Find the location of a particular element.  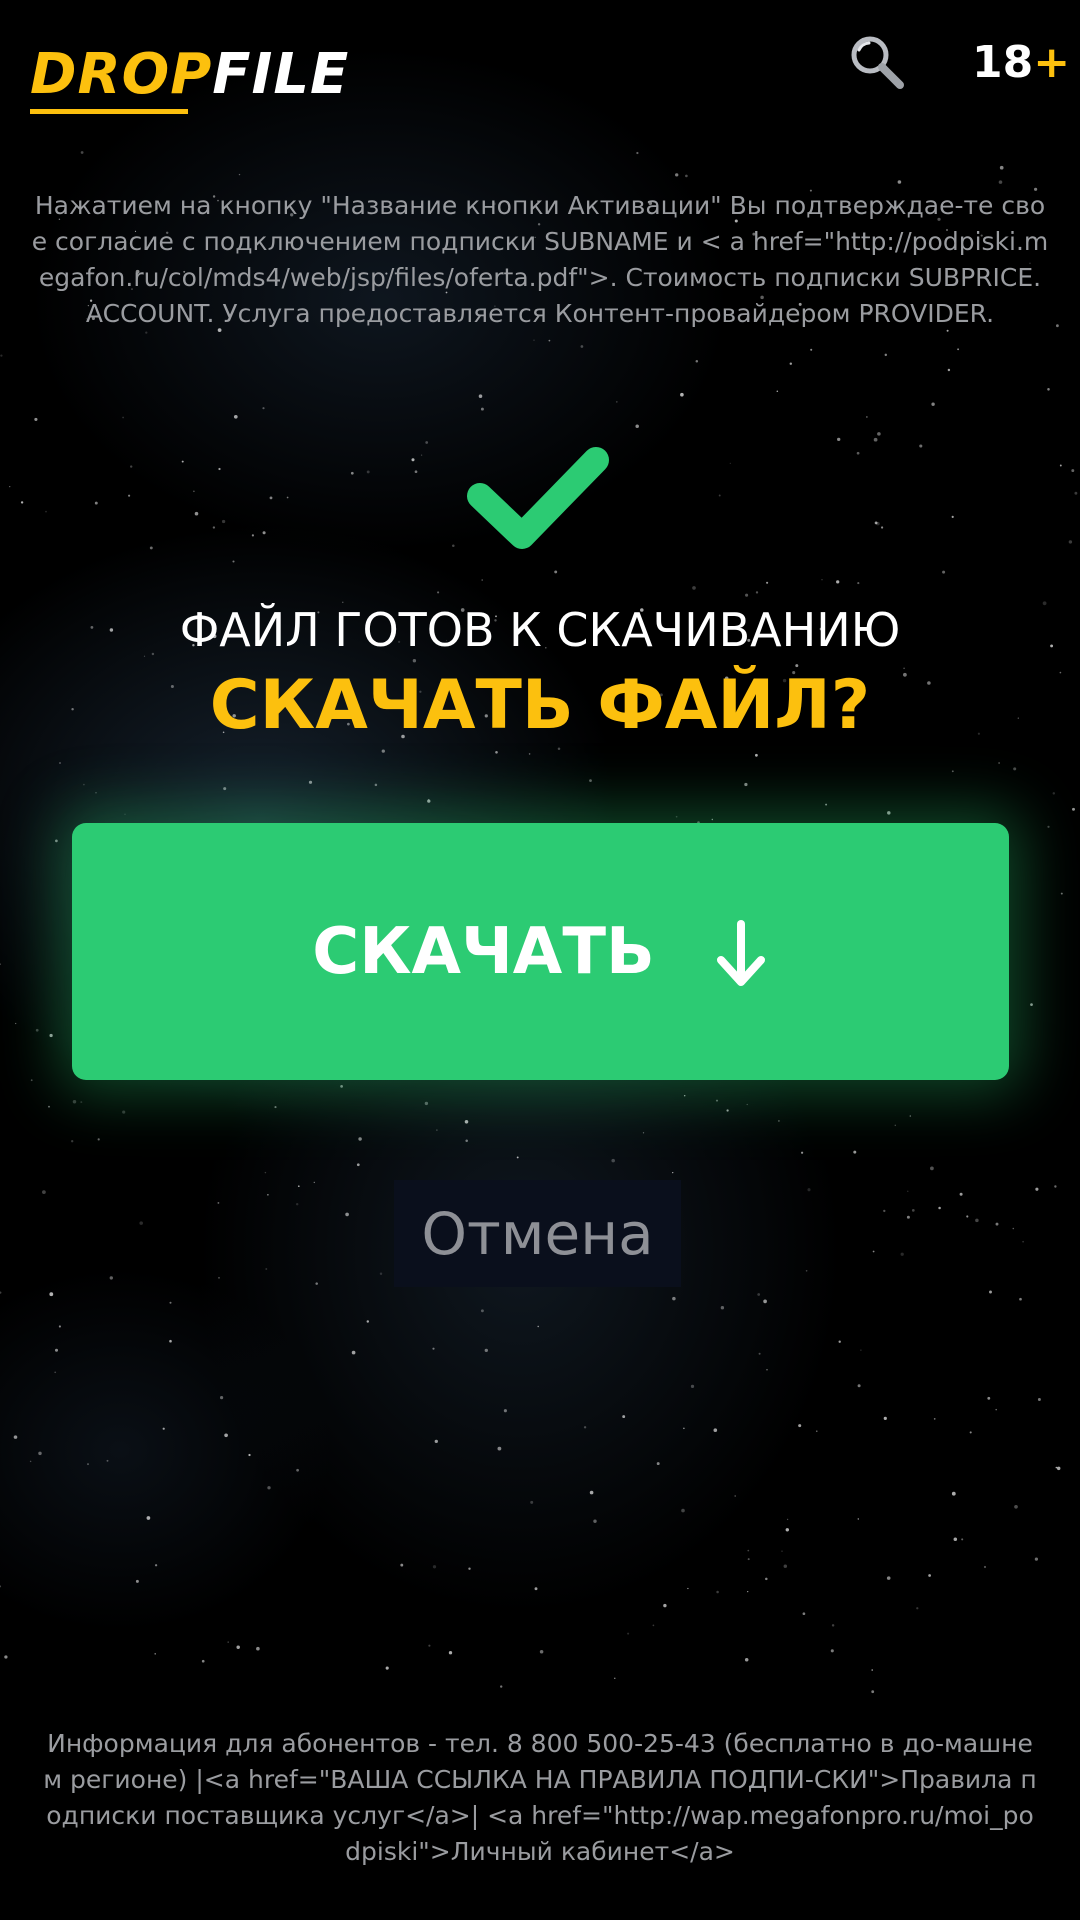

cancel-button: Отмена is located at coordinates (537, 1233).